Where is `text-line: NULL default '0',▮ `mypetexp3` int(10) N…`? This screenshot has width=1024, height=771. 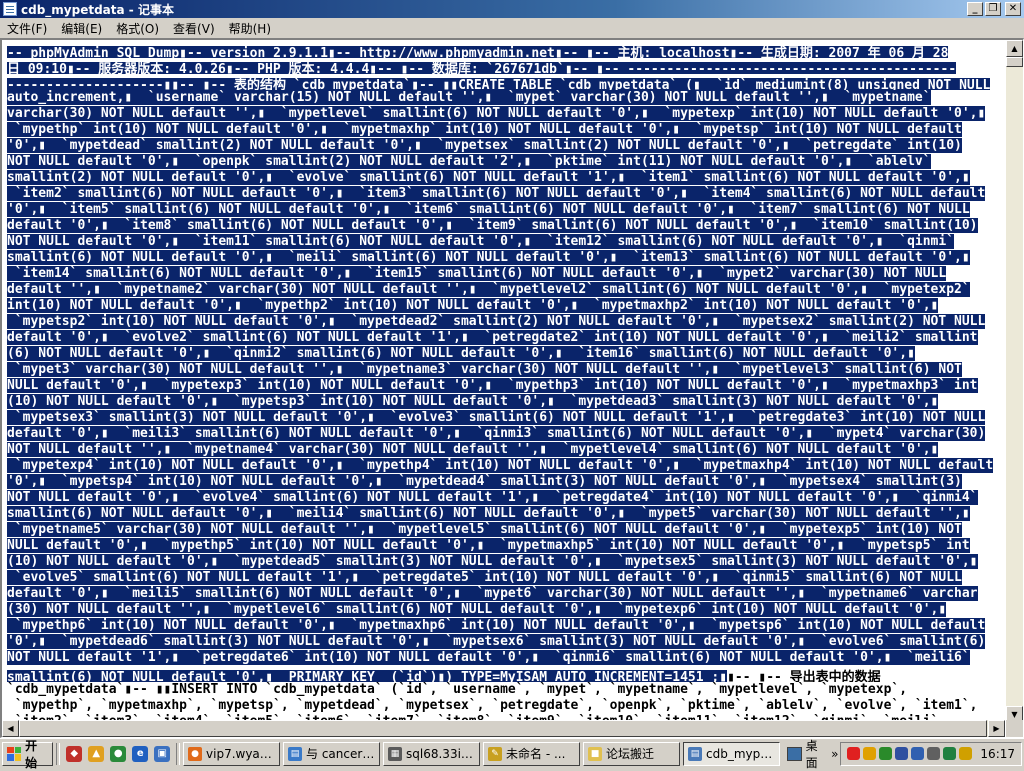
text-line: NULL default '0',▮ `mypetexp3` int(10) N… is located at coordinates (505, 386).